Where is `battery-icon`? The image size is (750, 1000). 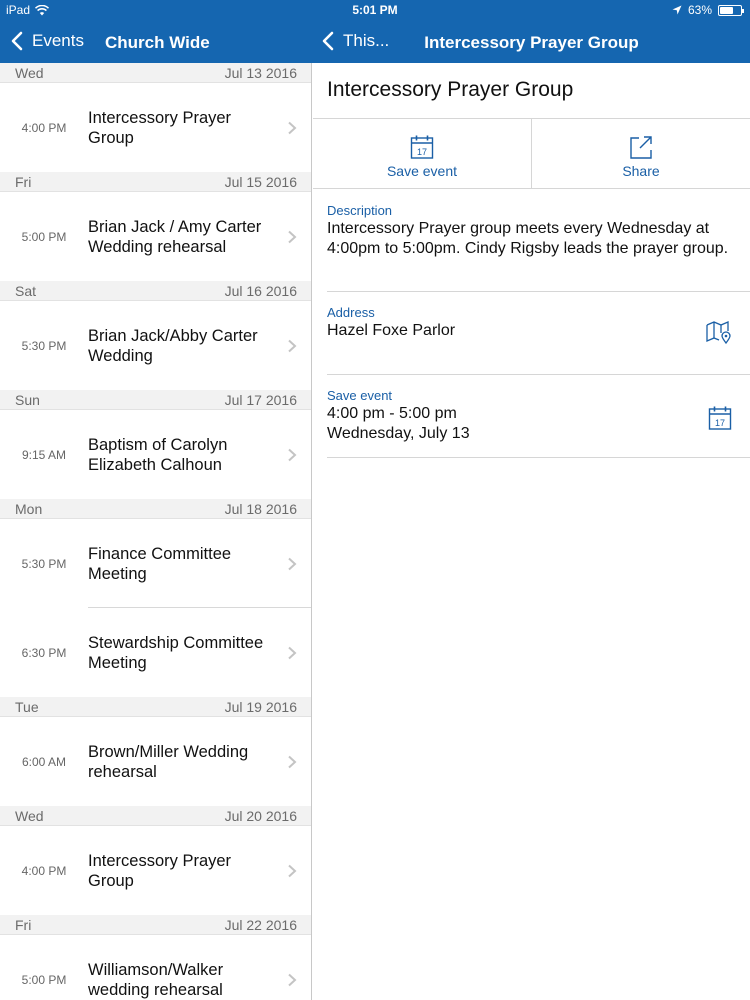
battery-icon is located at coordinates (731, 10).